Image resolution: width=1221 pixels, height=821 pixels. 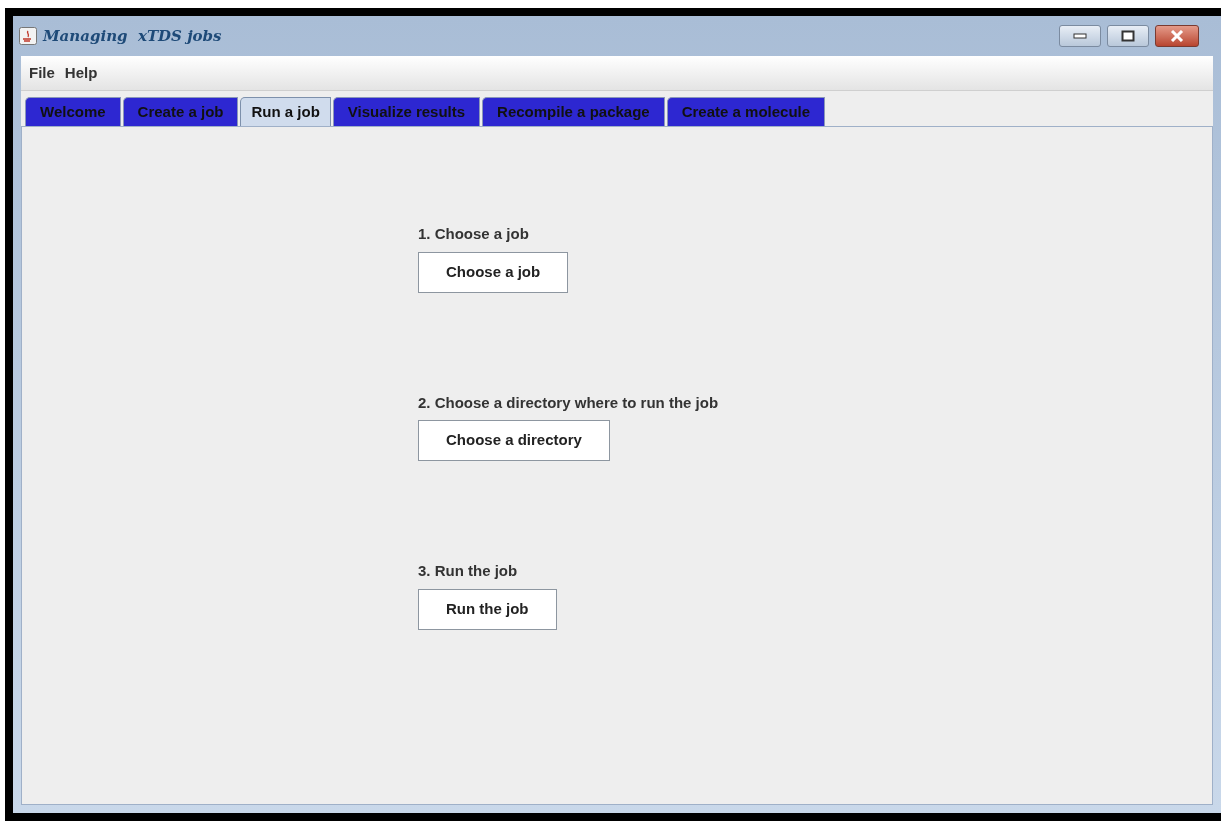 I want to click on maximize-icon, so click(x=1128, y=36).